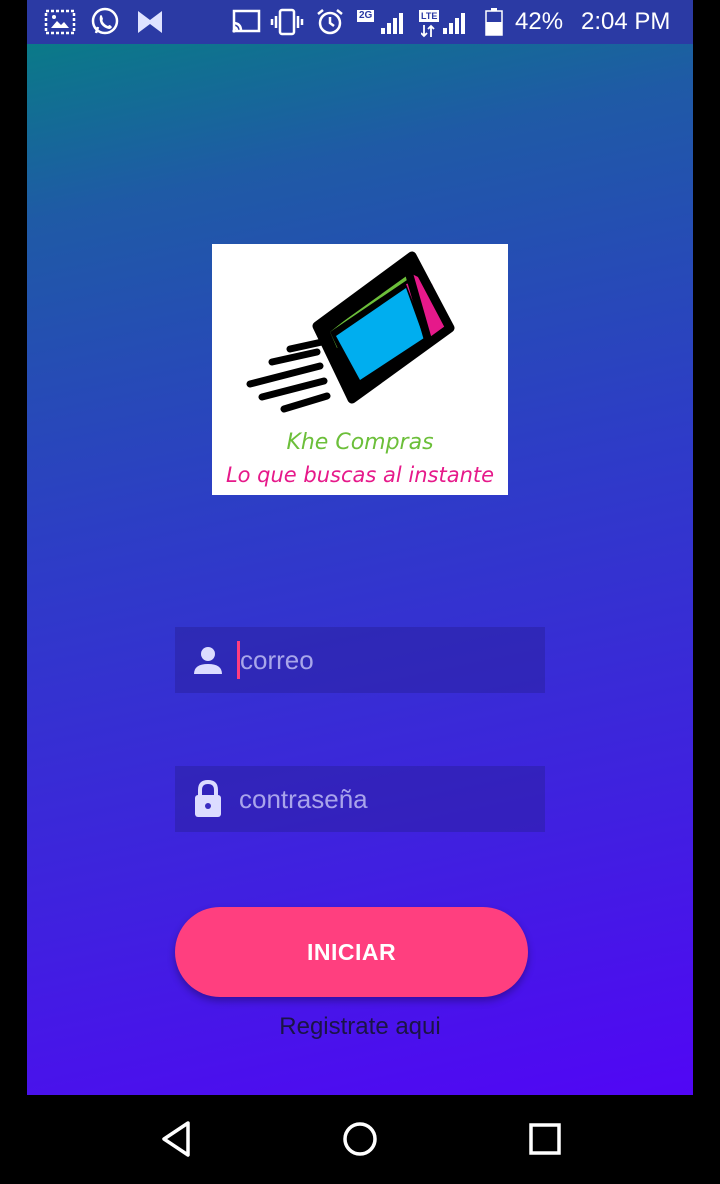  Describe the element at coordinates (176, 1139) in the screenshot. I see `back-icon` at that location.